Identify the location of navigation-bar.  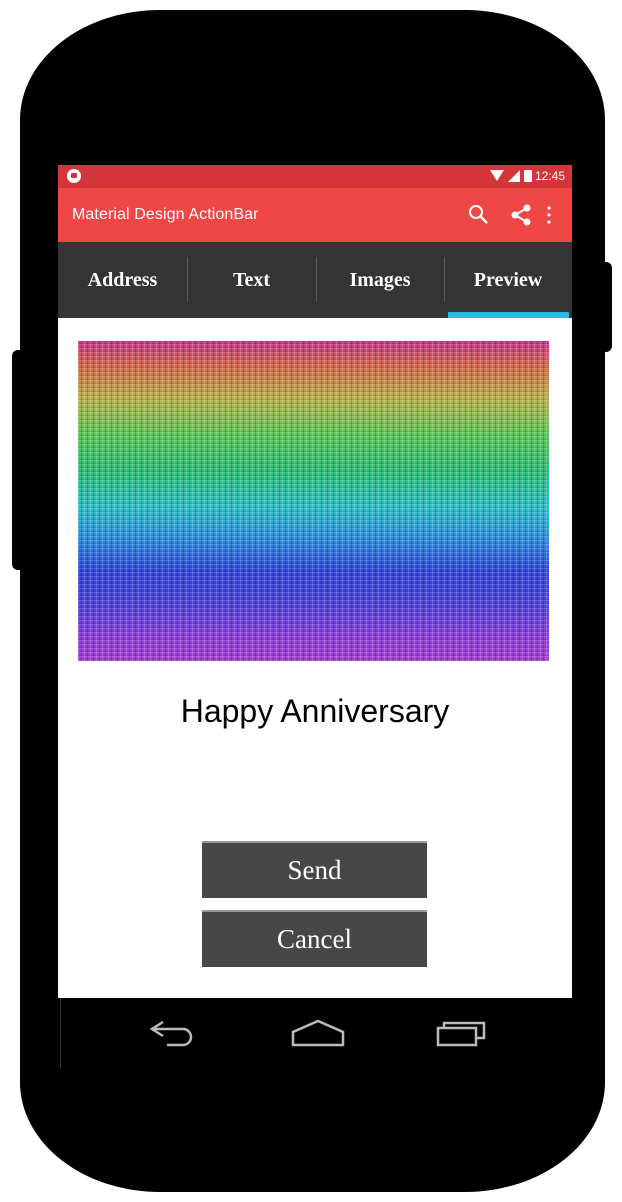
(316, 1033).